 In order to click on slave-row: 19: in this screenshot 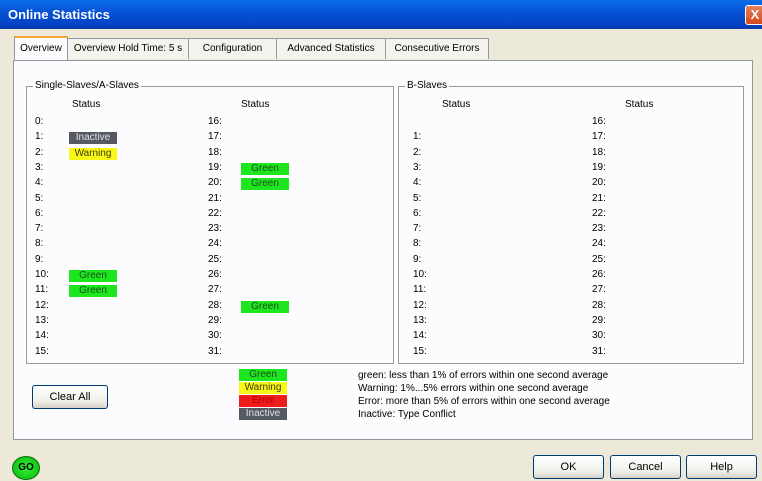, I will do `click(571, 170)`.